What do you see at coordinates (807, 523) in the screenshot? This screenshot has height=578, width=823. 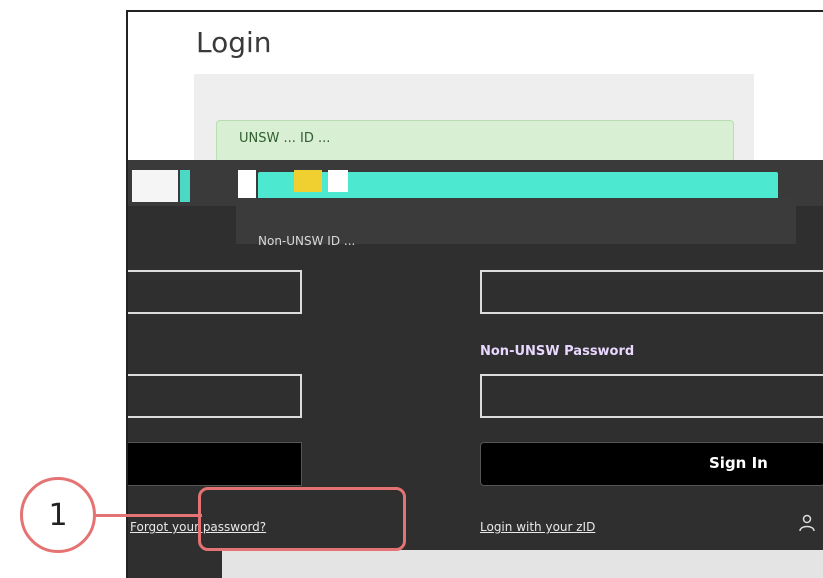 I see `user-icon` at bounding box center [807, 523].